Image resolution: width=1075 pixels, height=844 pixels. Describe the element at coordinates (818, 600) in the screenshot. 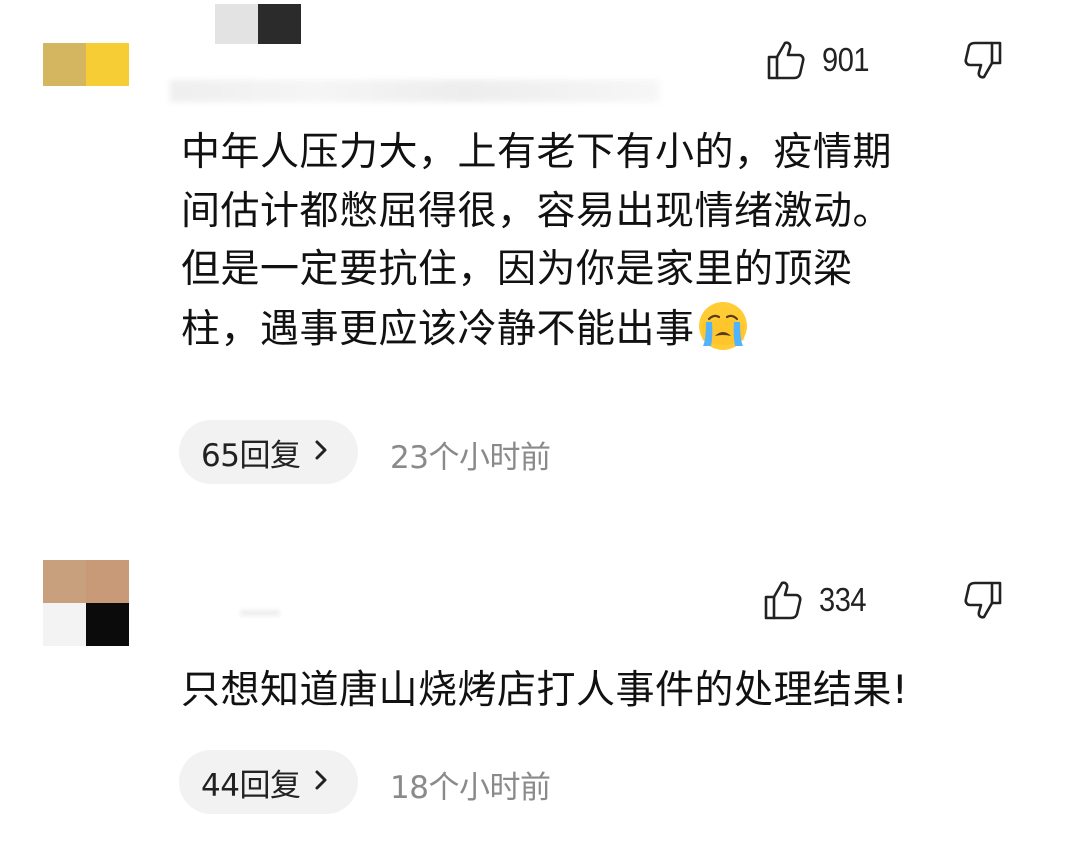

I see `like-button: 334` at that location.